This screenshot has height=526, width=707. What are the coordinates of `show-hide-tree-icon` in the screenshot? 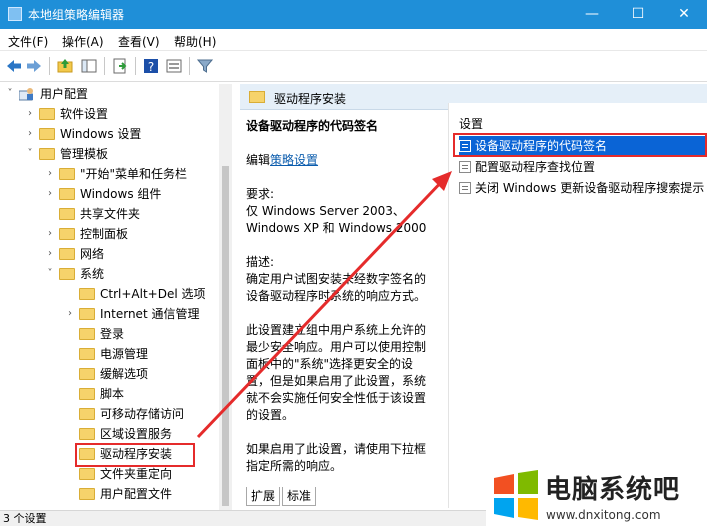 It's located at (89, 66).